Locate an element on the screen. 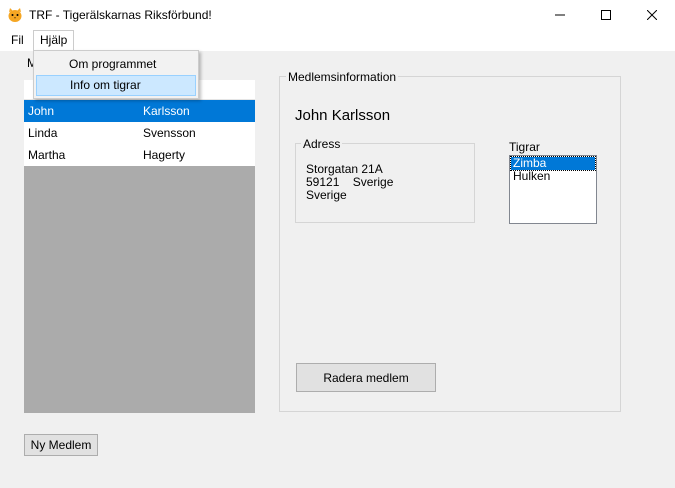  member-info-legend: Medlemsinformation is located at coordinates (342, 77).